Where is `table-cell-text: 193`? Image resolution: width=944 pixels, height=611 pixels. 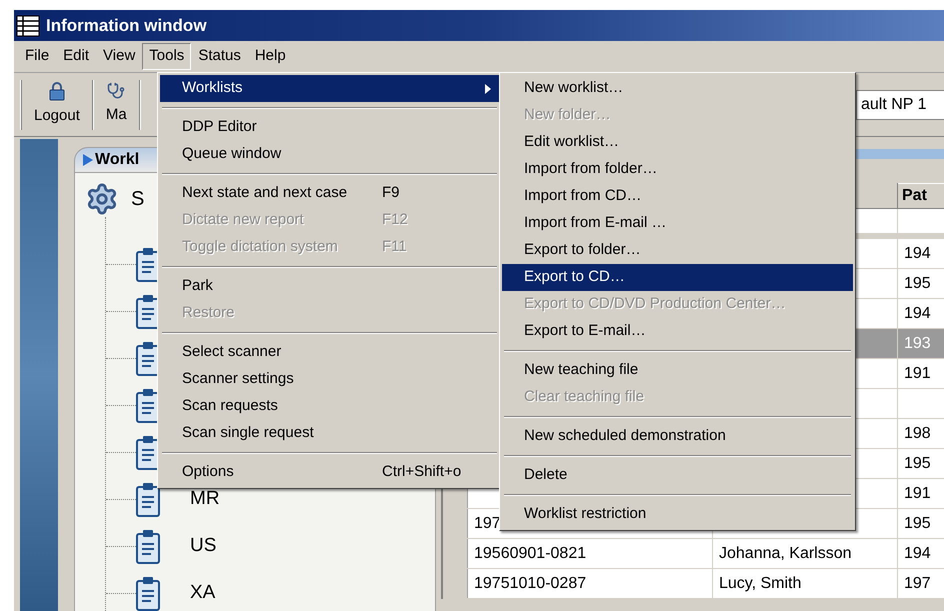
table-cell-text: 193 is located at coordinates (917, 344).